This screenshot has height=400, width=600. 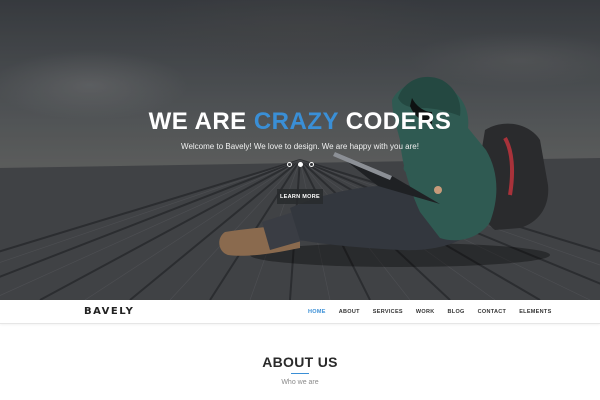 I want to click on hero-title-part2: CODERS, so click(x=398, y=121).